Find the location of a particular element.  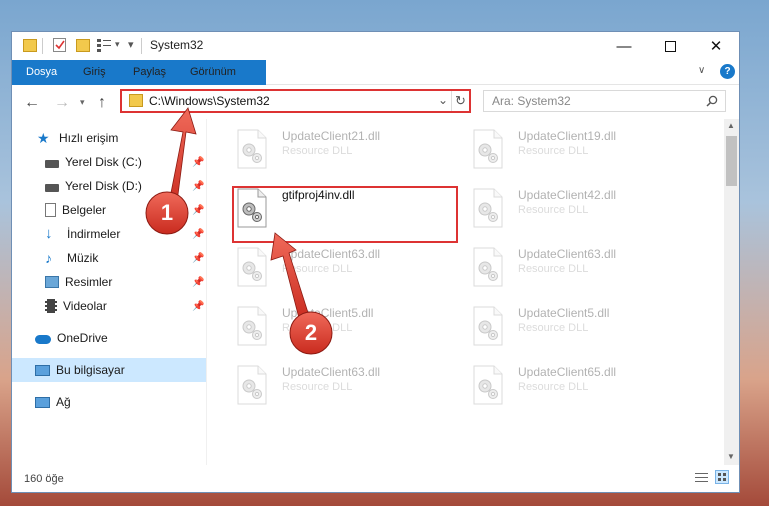

close-button: ✕ is located at coordinates (716, 46).